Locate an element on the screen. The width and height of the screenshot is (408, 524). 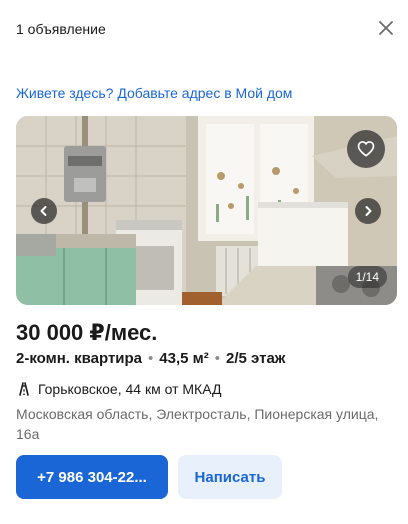
next-photo-button is located at coordinates (368, 211).